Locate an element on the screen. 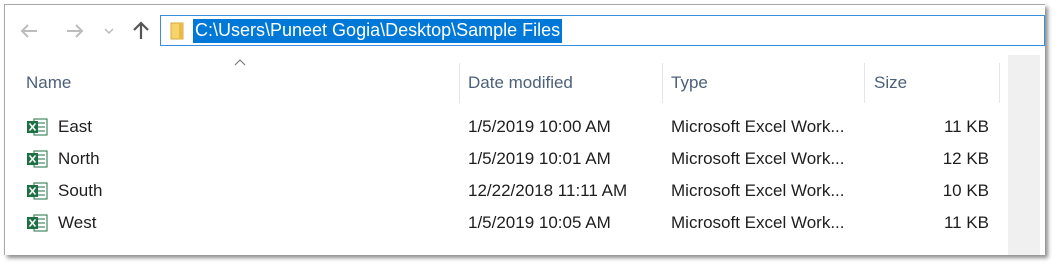 The height and width of the screenshot is (270, 1063). back-button is located at coordinates (29, 31).